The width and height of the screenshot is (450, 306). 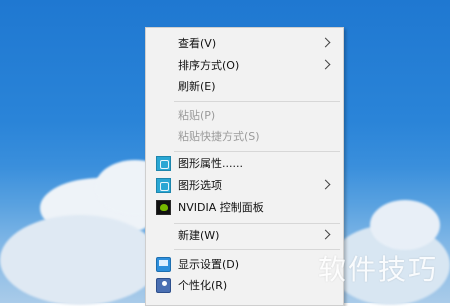 What do you see at coordinates (244, 235) in the screenshot?
I see `menu-item-new: 新建(W)` at bounding box center [244, 235].